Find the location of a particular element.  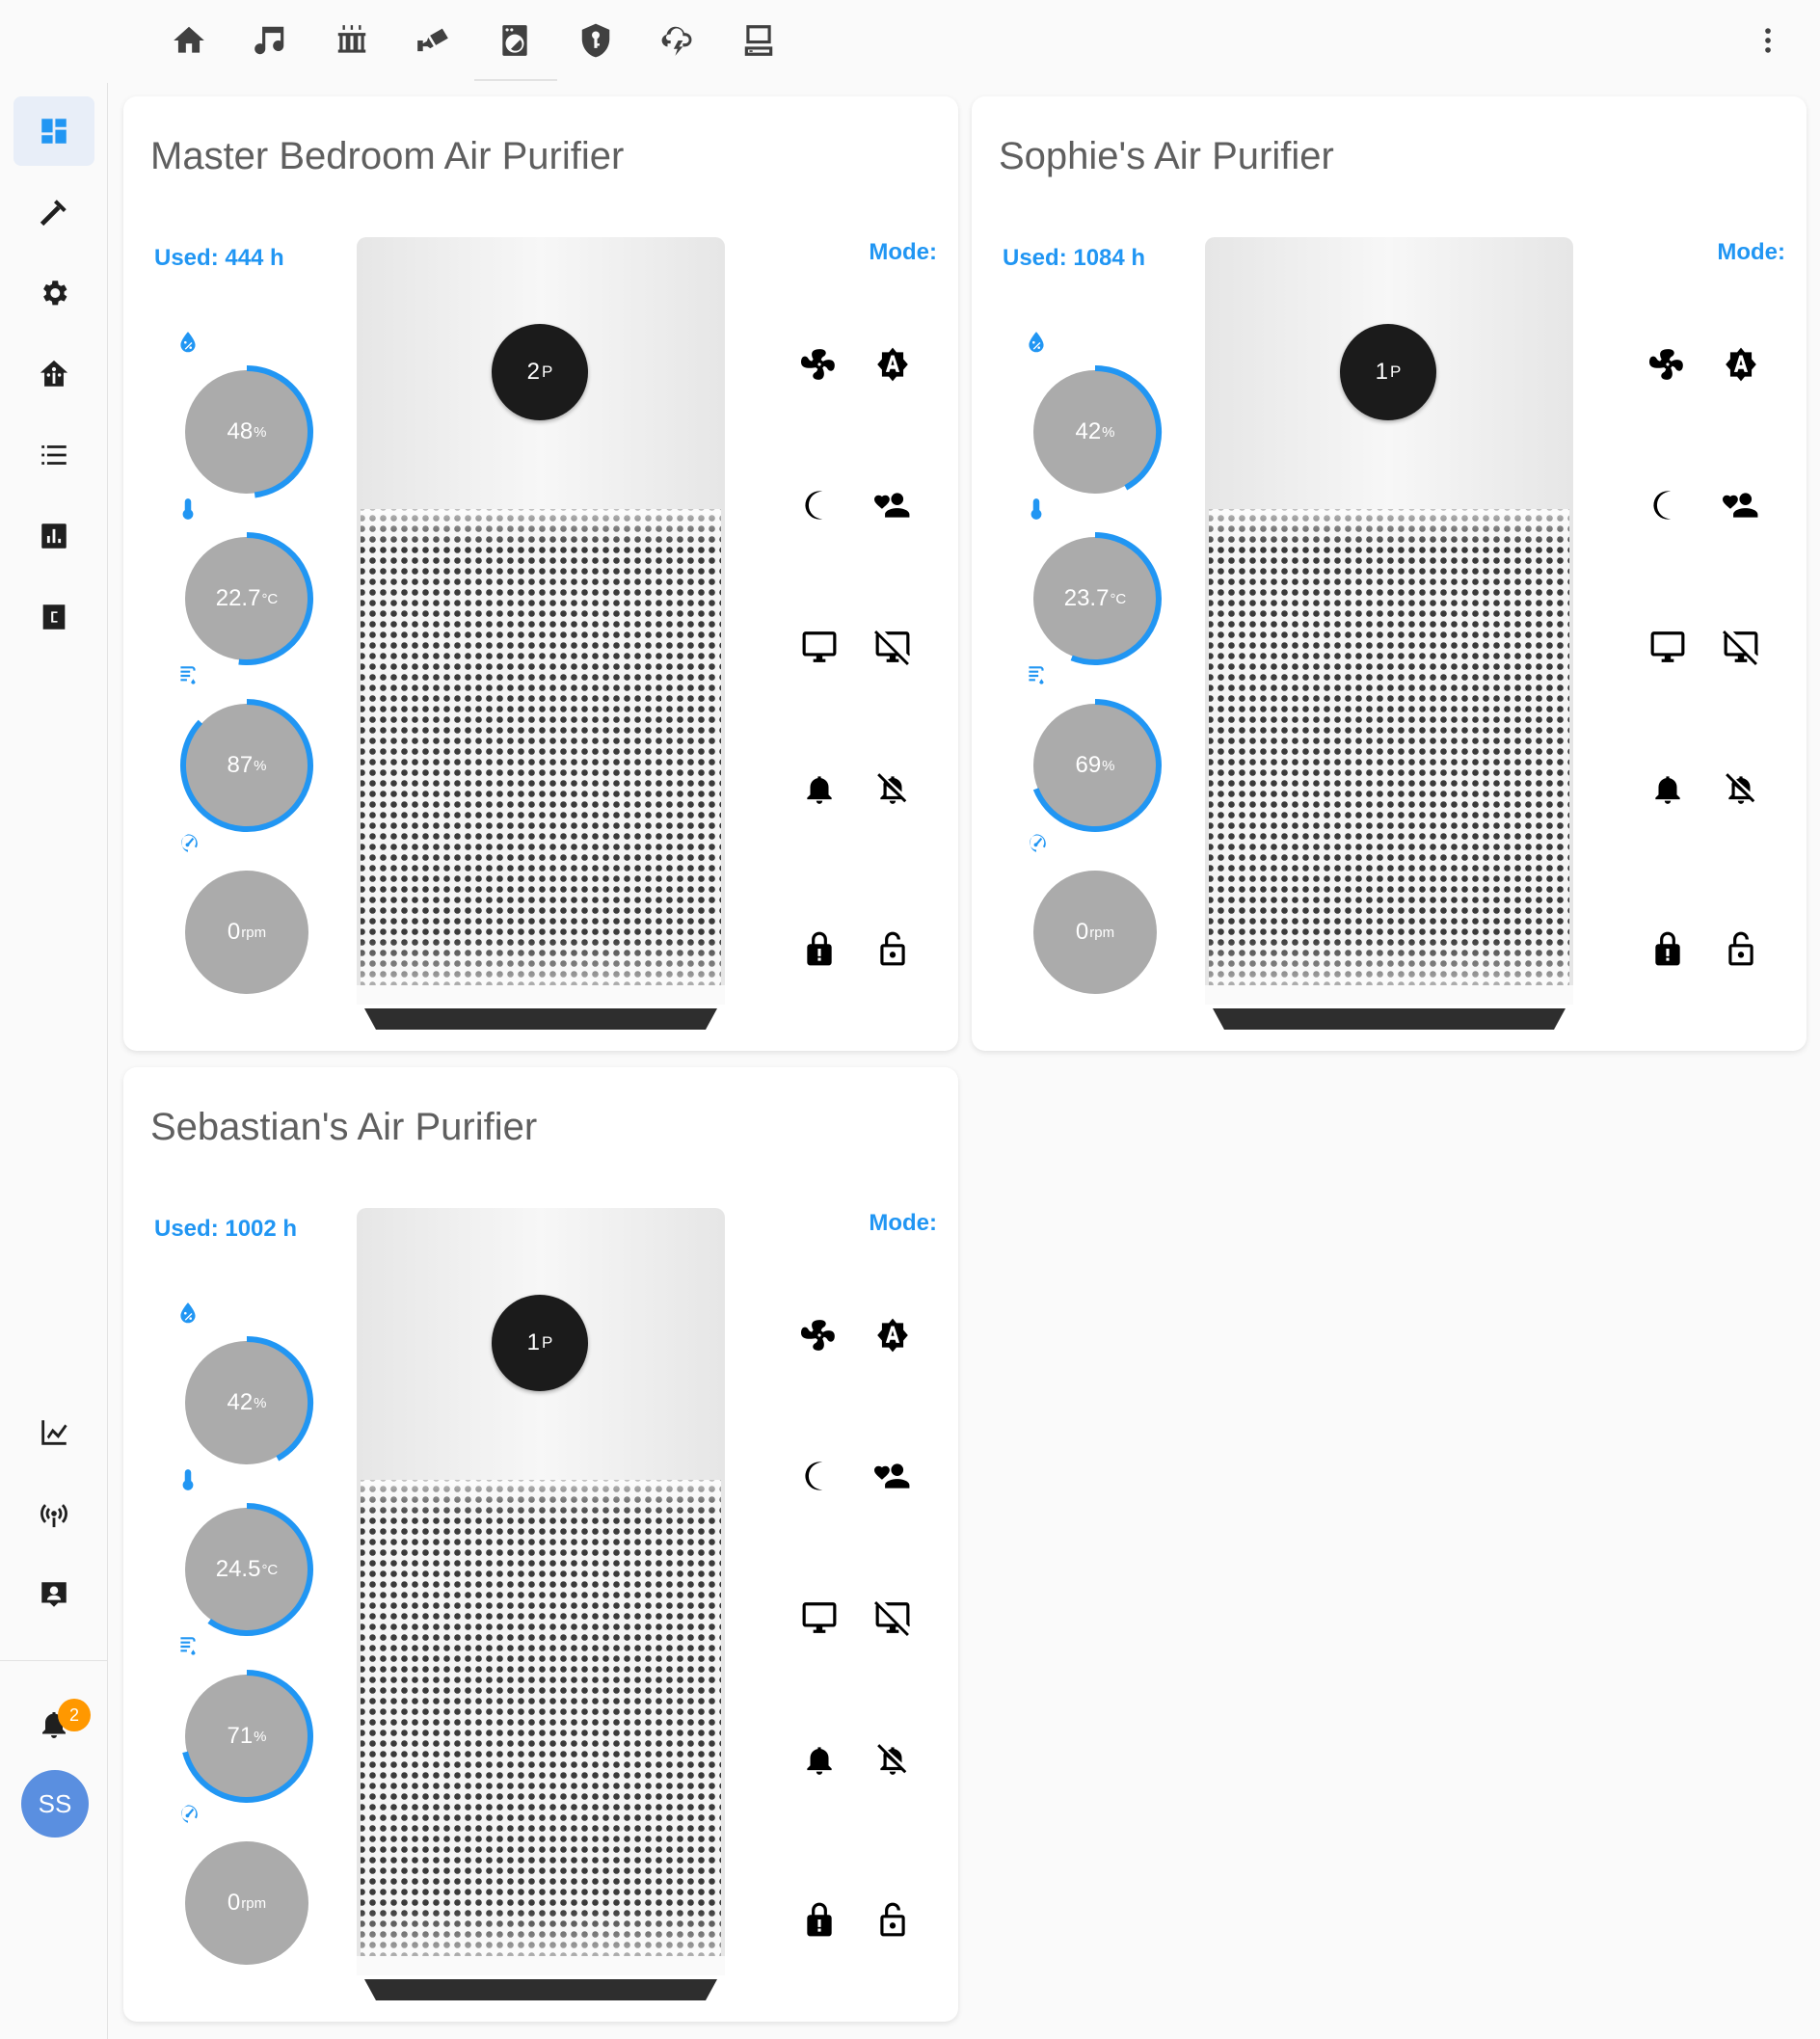

chart-line-icon is located at coordinates (54, 1432).